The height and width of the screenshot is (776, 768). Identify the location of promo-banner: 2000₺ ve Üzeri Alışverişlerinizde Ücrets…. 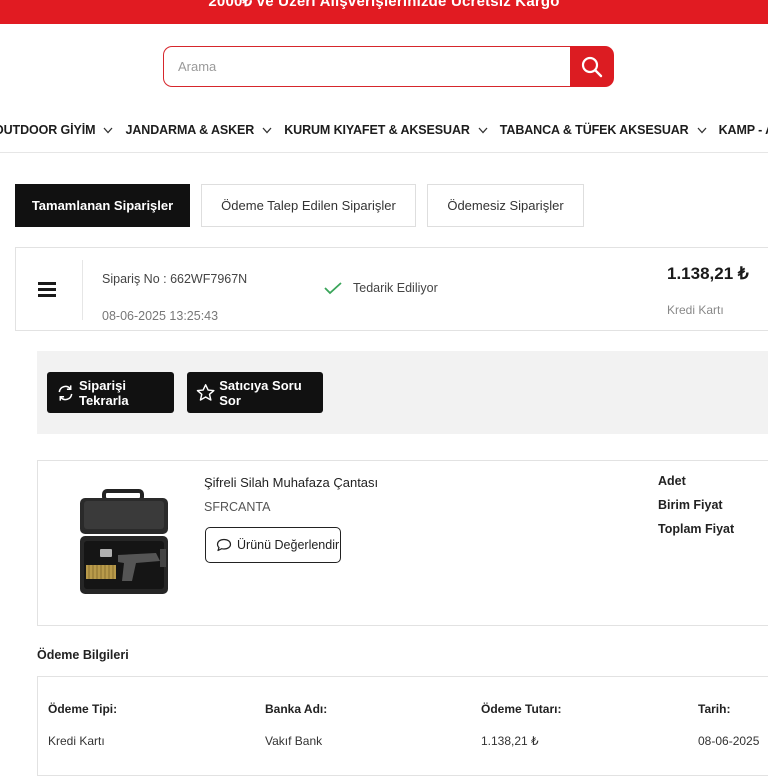
(384, 12).